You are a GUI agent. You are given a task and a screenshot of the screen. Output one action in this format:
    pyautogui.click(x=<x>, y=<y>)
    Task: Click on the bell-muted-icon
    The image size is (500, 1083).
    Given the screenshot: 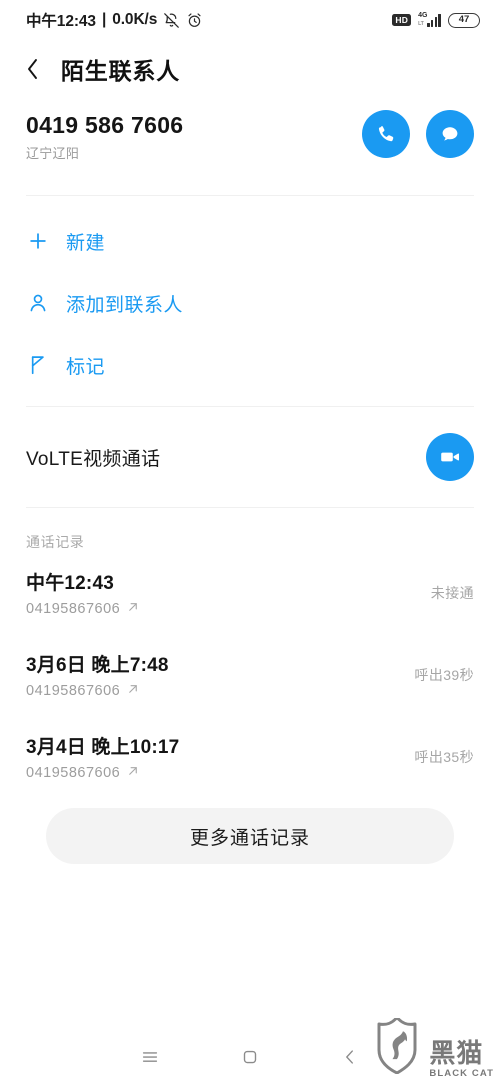 What is the action you would take?
    pyautogui.click(x=171, y=20)
    